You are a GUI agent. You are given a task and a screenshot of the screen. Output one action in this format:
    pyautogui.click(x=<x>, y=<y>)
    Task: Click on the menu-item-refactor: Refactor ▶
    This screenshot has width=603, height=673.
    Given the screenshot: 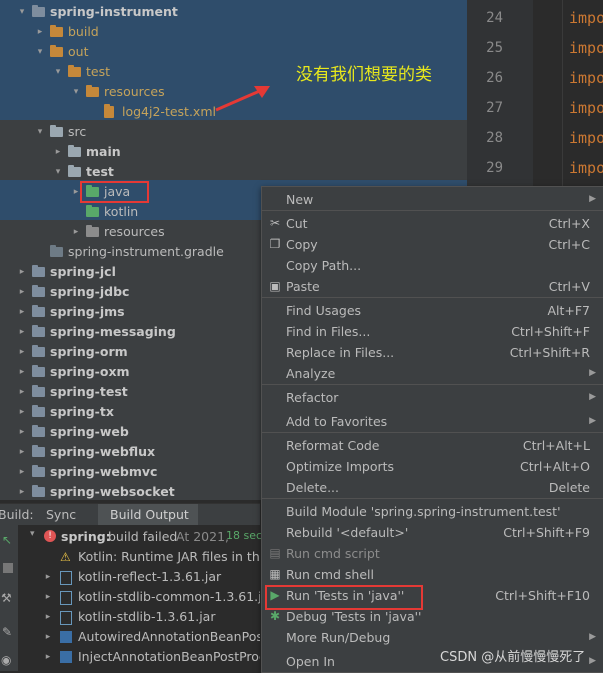 What is the action you would take?
    pyautogui.click(x=432, y=397)
    